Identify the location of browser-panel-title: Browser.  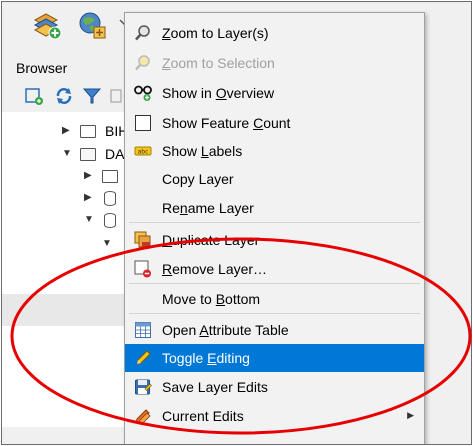
(42, 68).